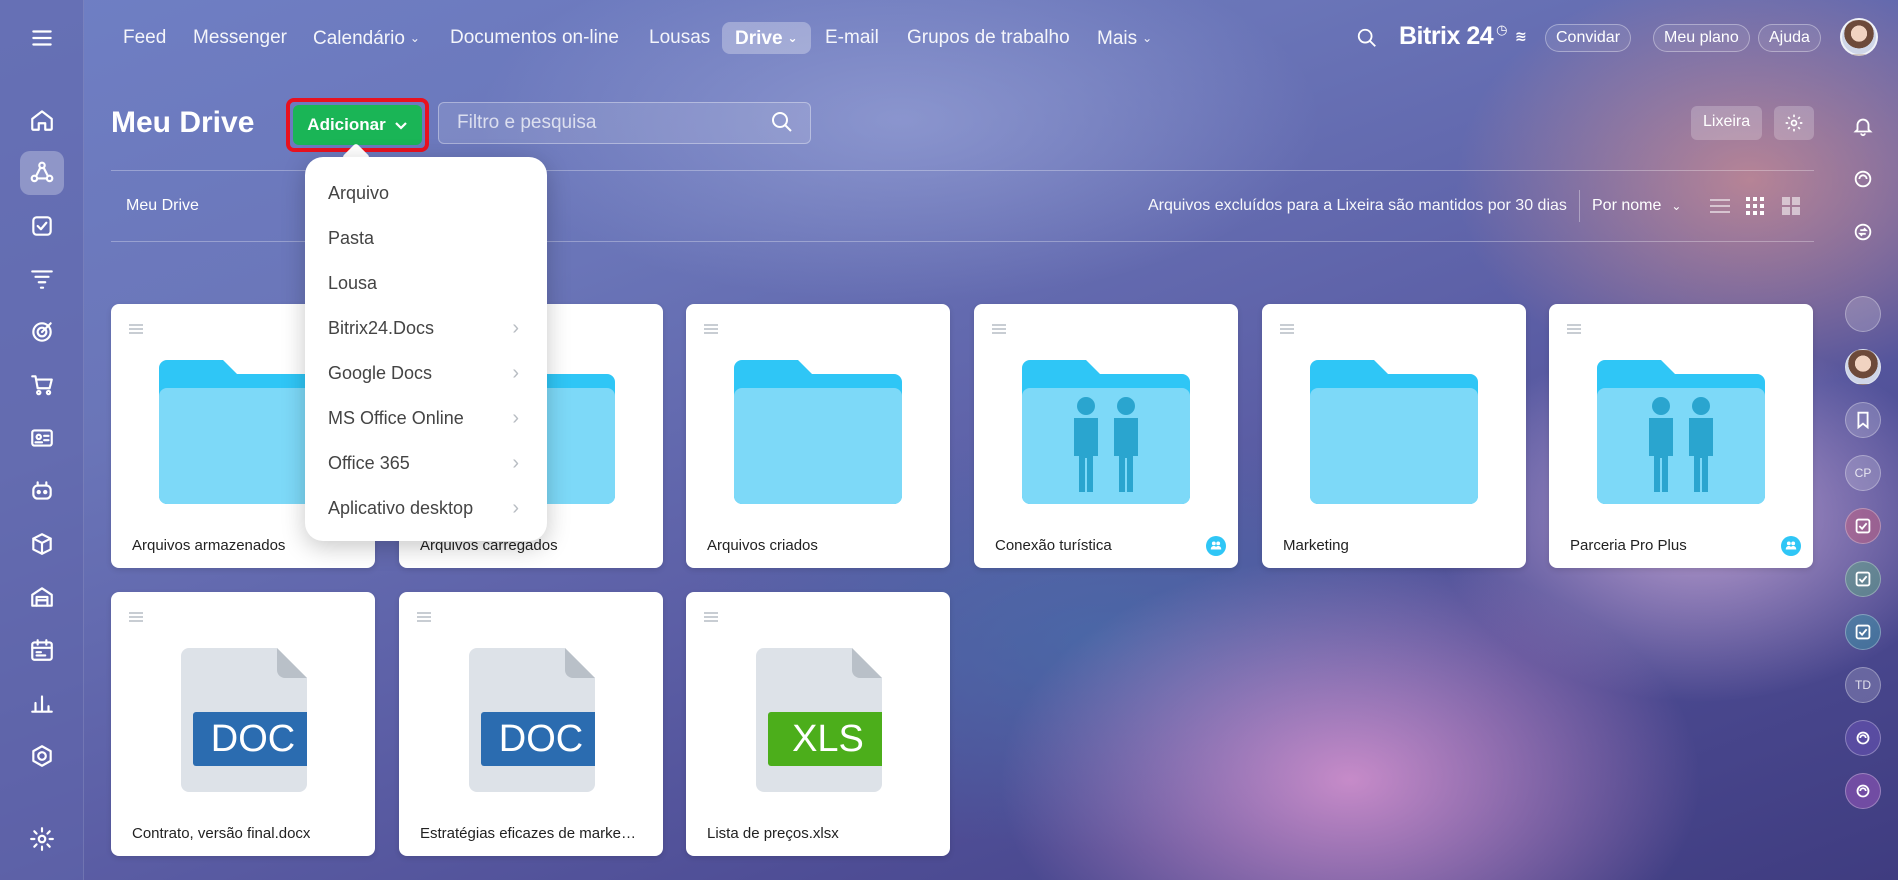 The height and width of the screenshot is (880, 1898). I want to click on chat-avatar, so click(1863, 314).